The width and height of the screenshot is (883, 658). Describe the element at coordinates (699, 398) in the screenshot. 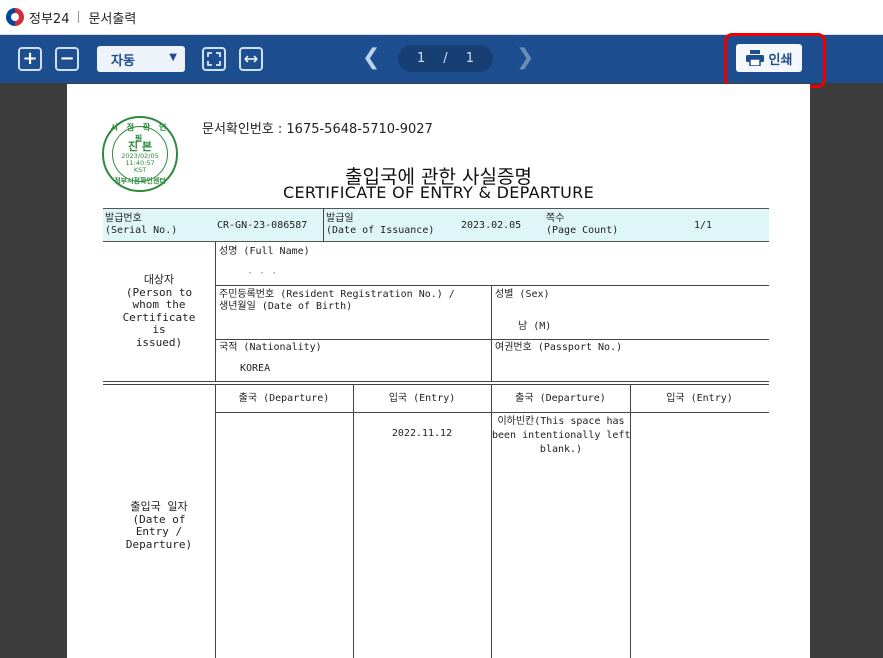

I see `entry-column-header-2: 입국 (Entry)` at that location.